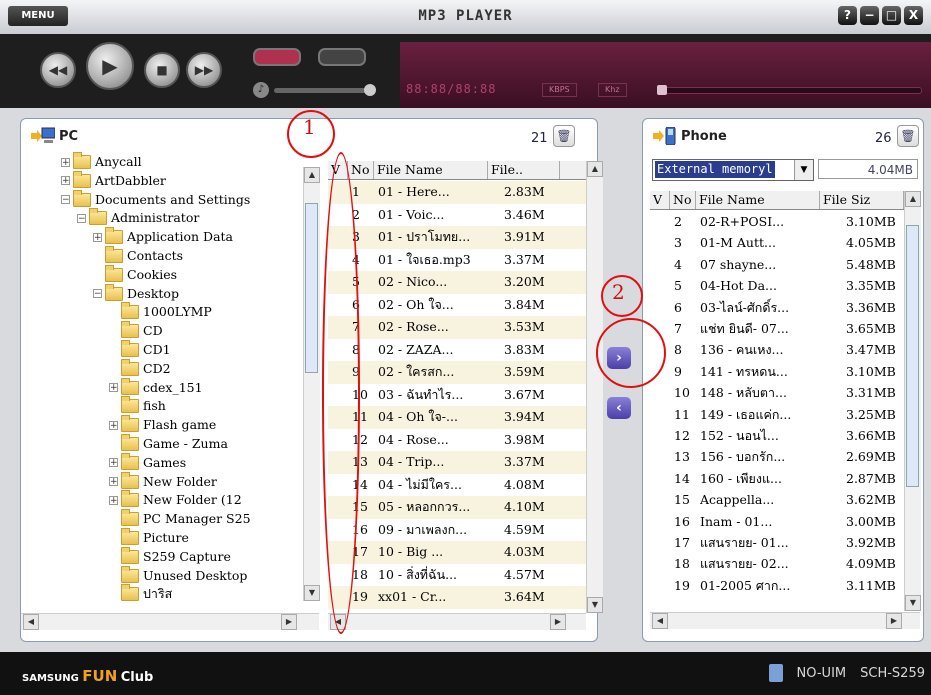 This screenshot has height=695, width=931. I want to click on tree-node: + cdex_151, so click(156, 387).